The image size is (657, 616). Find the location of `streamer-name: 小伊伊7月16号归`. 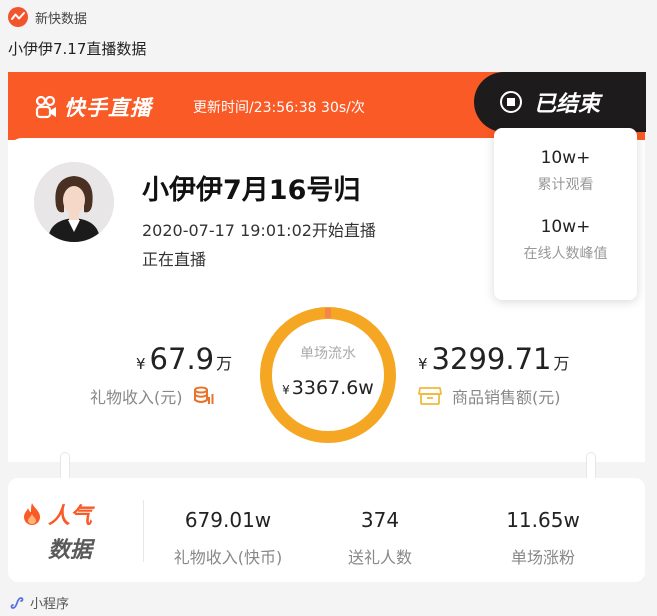

streamer-name: 小伊伊7月16号归 is located at coordinates (251, 190).